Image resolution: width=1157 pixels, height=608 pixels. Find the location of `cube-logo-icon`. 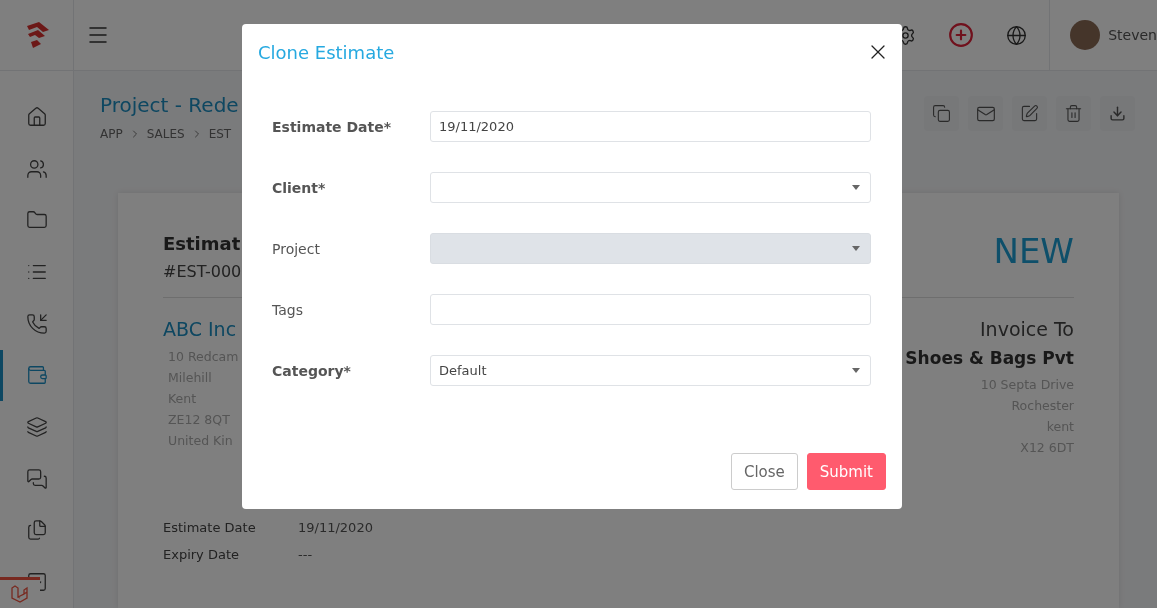

cube-logo-icon is located at coordinates (20, 594).